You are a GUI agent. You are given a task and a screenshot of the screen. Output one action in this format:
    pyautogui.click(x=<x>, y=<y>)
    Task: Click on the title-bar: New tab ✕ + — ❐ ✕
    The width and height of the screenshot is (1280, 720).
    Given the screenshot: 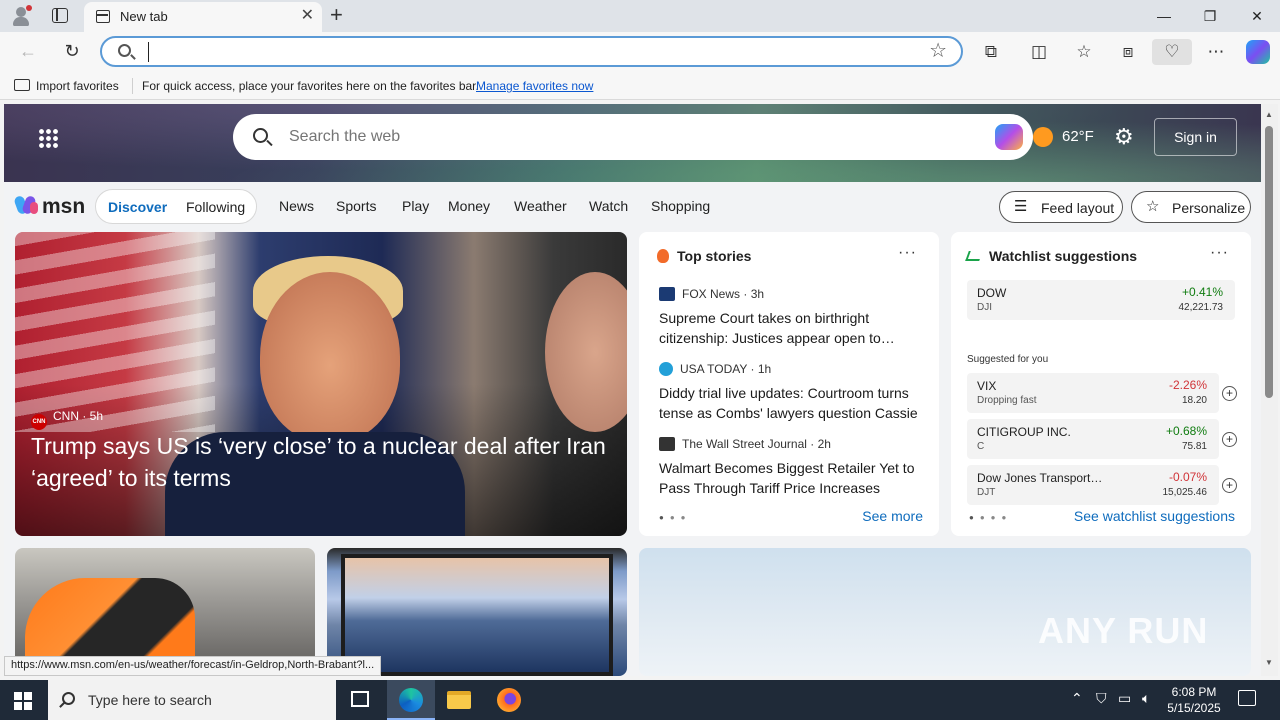 What is the action you would take?
    pyautogui.click(x=640, y=16)
    